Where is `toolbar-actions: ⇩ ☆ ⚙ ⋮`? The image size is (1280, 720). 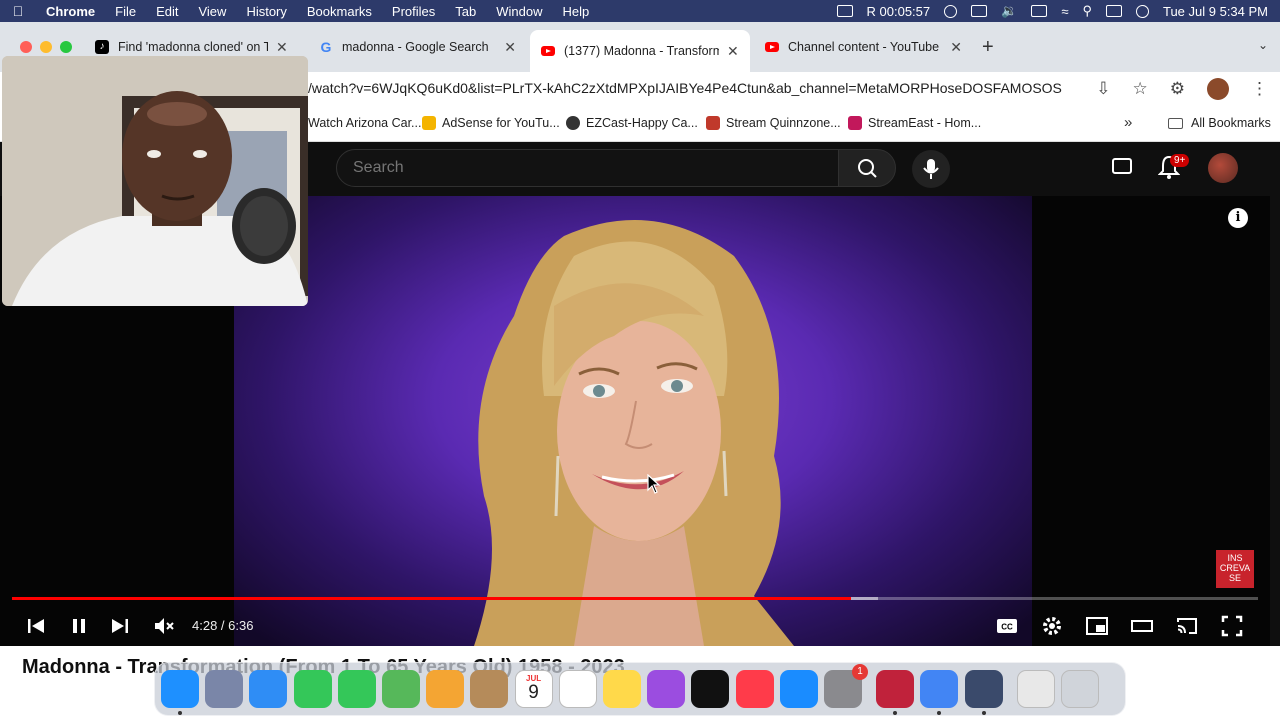
toolbar-actions: ⇩ ☆ ⚙ ⋮ is located at coordinates (1182, 89).